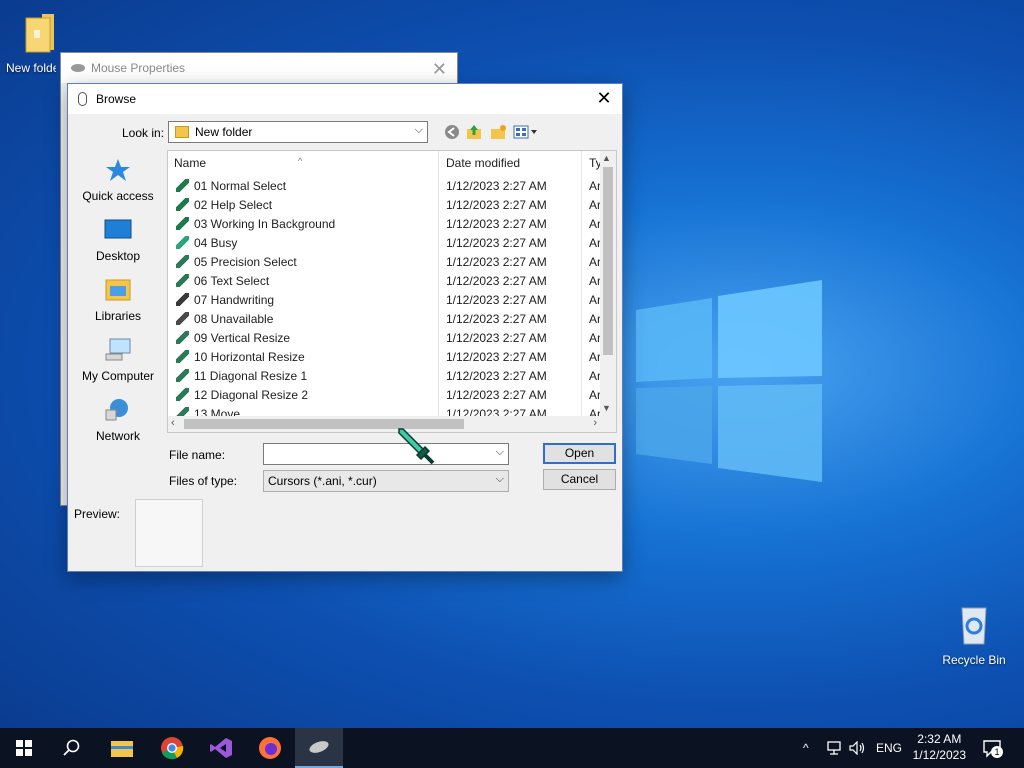 Image resolution: width=1024 pixels, height=768 pixels. I want to click on chrome-icon, so click(172, 748).